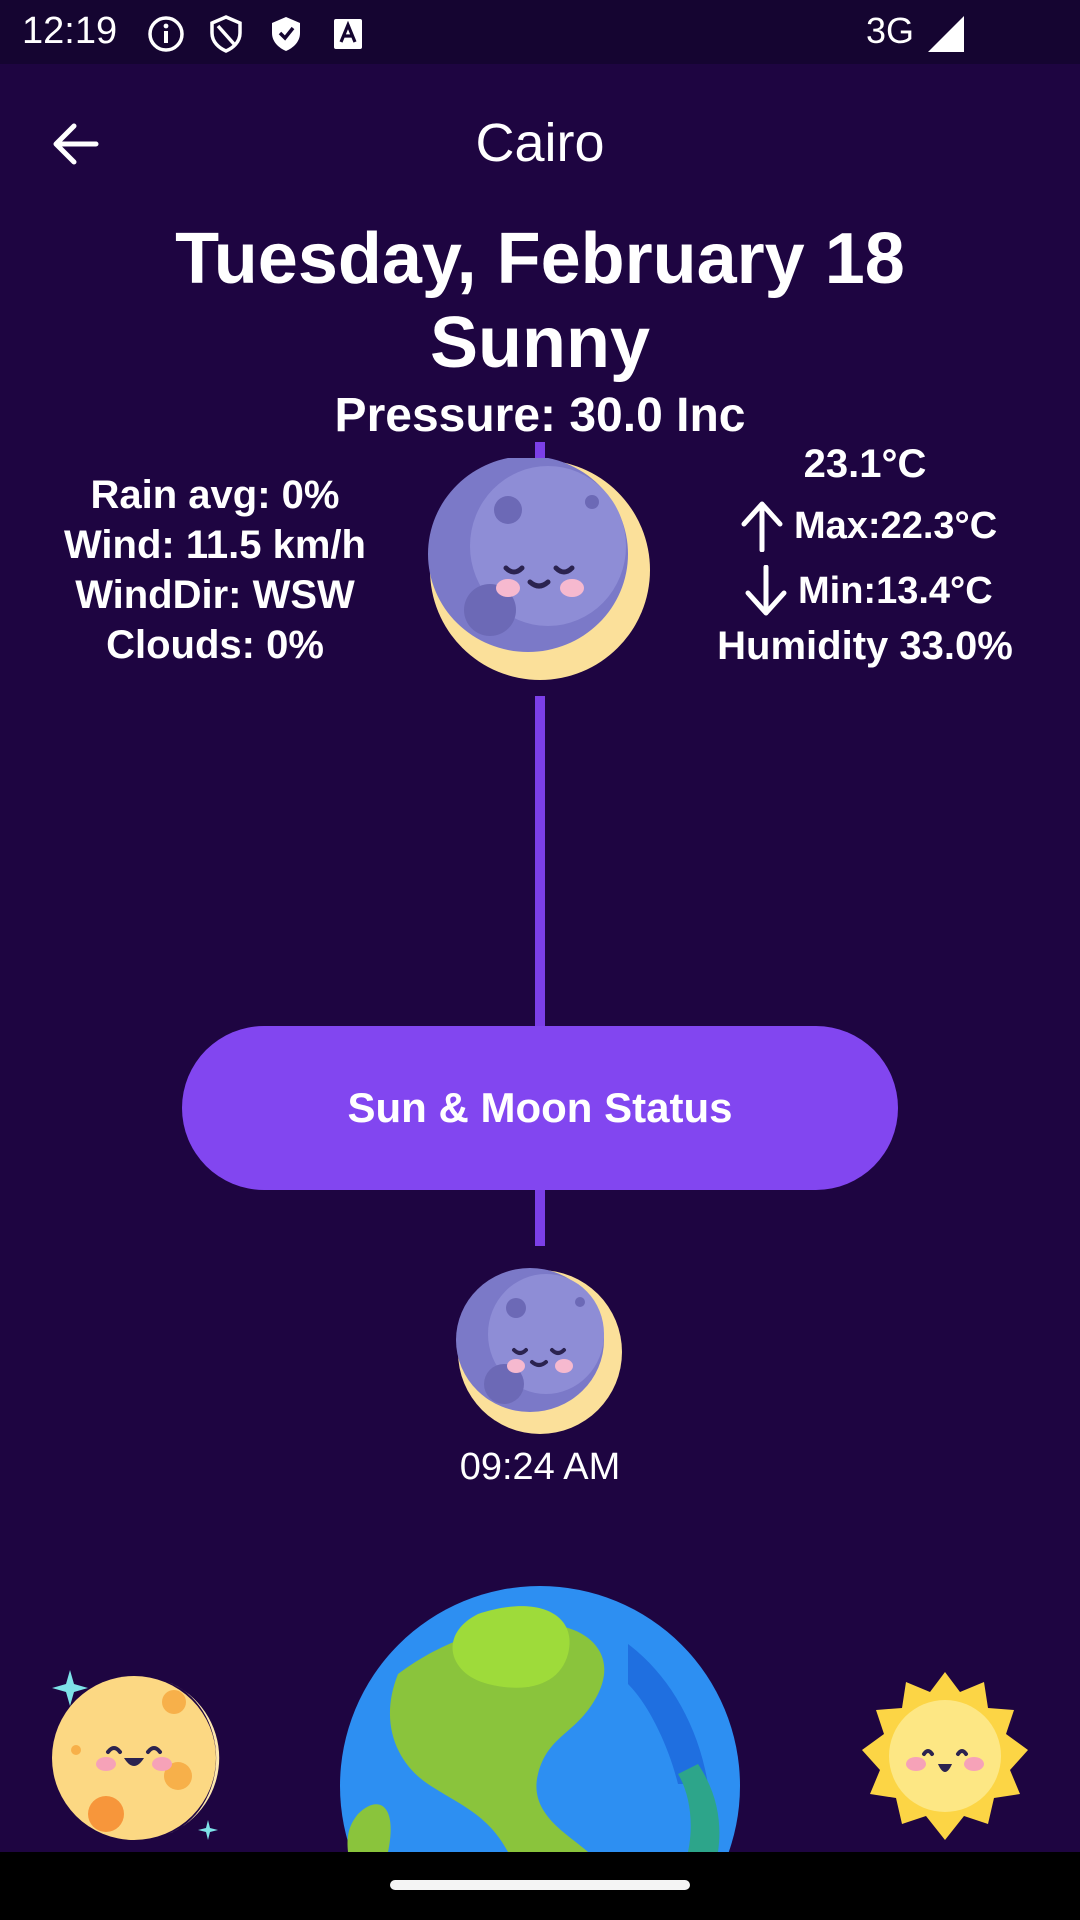 Image resolution: width=1080 pixels, height=1920 pixels. What do you see at coordinates (226, 34) in the screenshot?
I see `shield-icon` at bounding box center [226, 34].